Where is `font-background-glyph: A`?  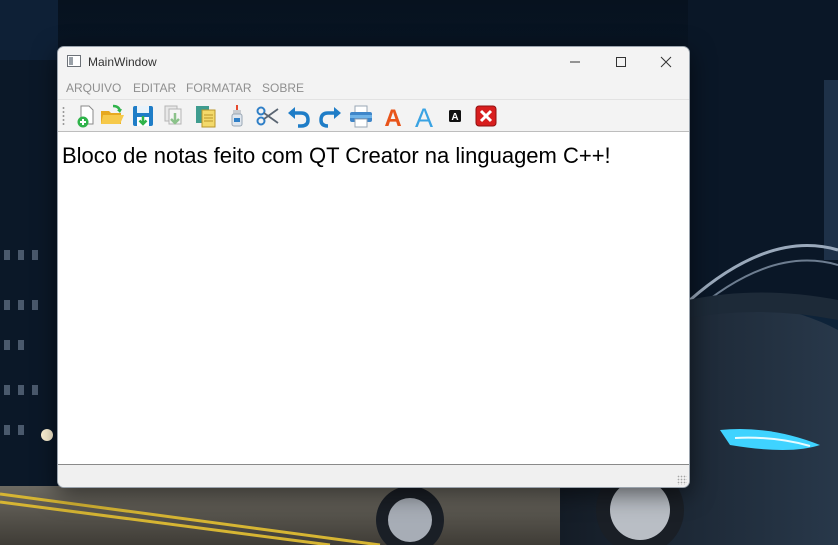 font-background-glyph: A is located at coordinates (454, 117).